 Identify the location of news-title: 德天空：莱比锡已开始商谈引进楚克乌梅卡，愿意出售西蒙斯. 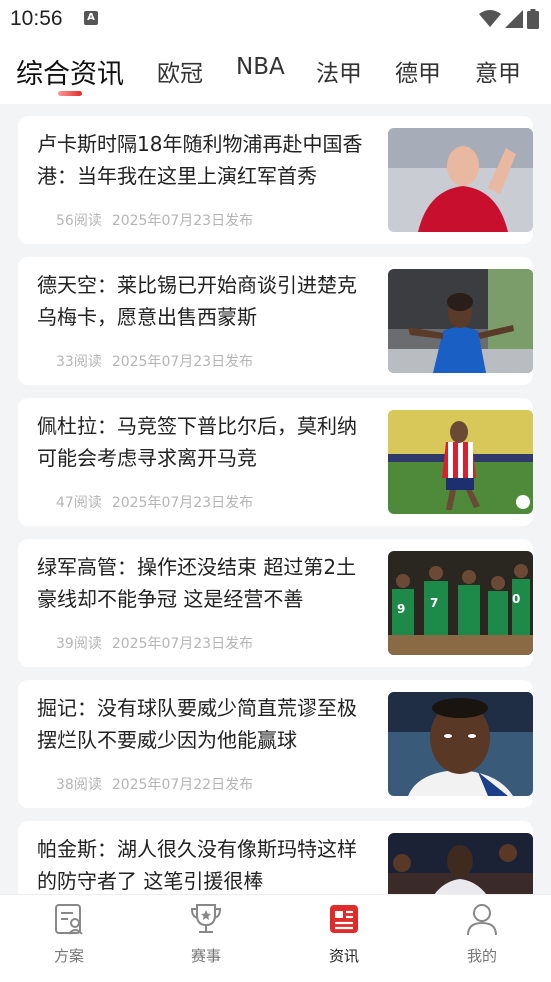
(197, 301).